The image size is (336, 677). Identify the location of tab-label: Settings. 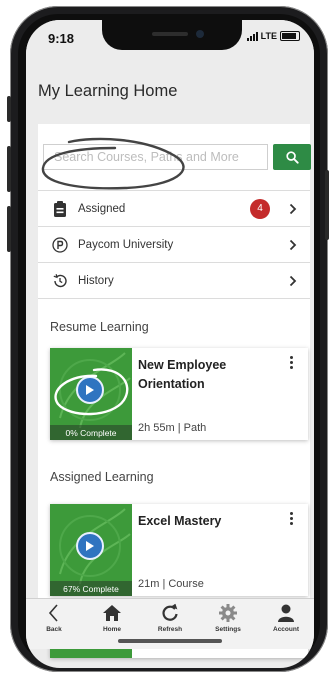
(228, 629).